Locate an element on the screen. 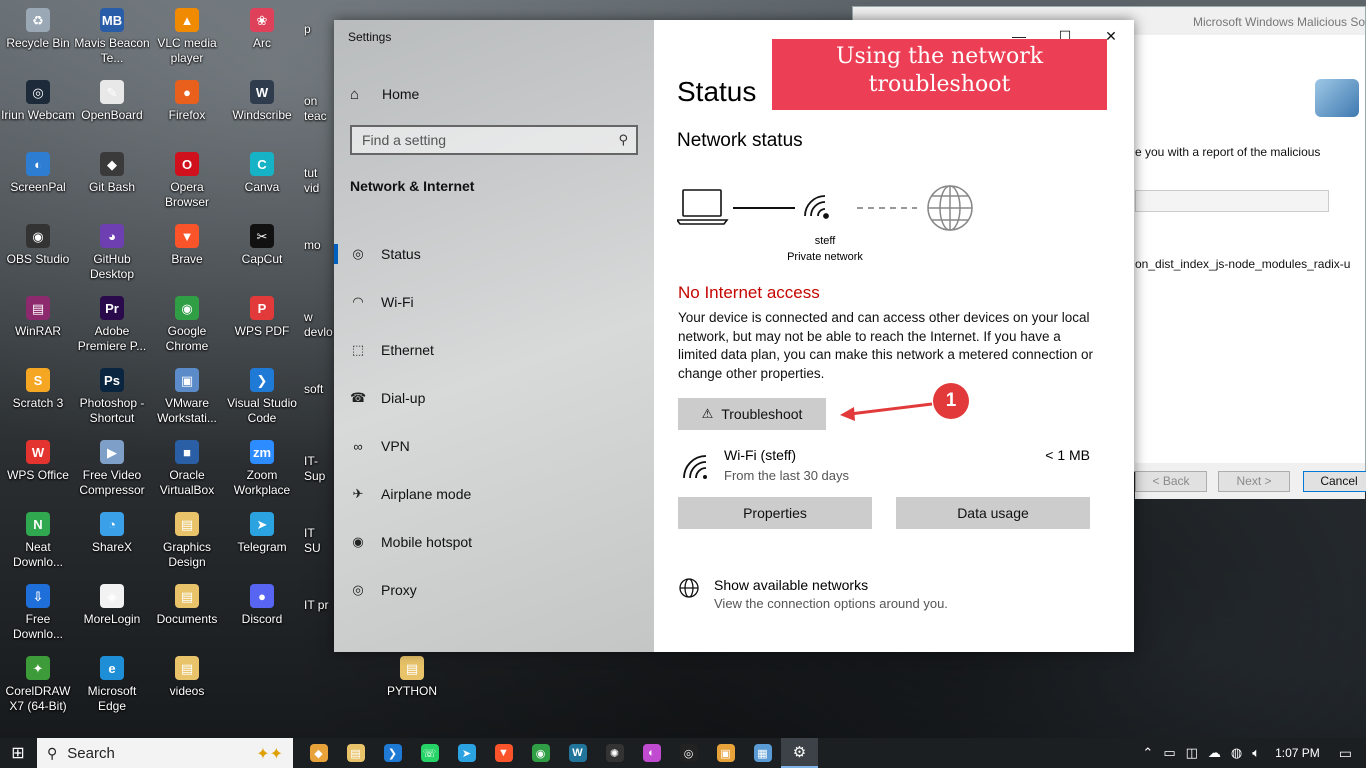  desktop-icon: ▲ VLC media player is located at coordinates (187, 37).